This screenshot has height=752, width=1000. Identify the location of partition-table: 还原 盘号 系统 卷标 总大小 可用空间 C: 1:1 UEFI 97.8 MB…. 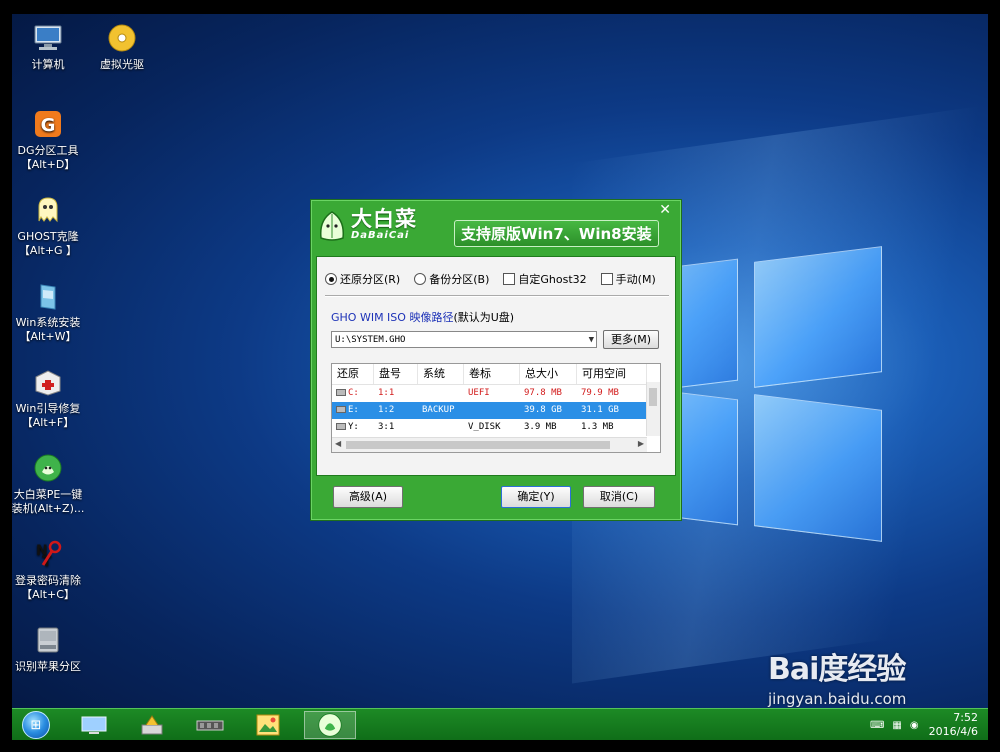
(496, 408).